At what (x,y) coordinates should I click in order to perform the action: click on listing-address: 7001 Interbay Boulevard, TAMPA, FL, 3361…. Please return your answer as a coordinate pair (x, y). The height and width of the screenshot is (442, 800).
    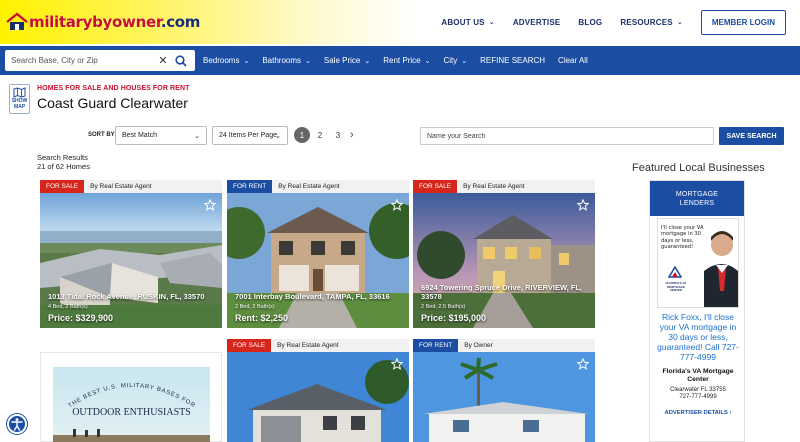
    Looking at the image, I should click on (318, 297).